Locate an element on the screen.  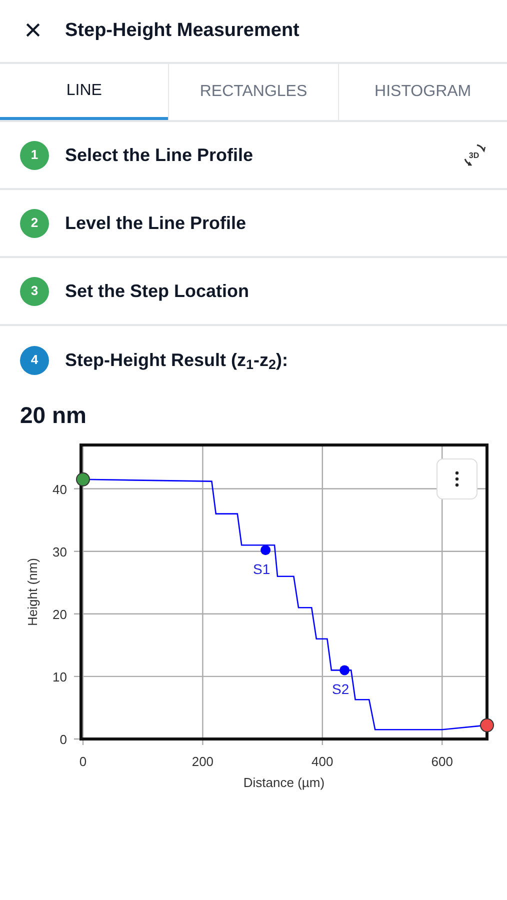
screen-title: Step-Height Measurement is located at coordinates (182, 30).